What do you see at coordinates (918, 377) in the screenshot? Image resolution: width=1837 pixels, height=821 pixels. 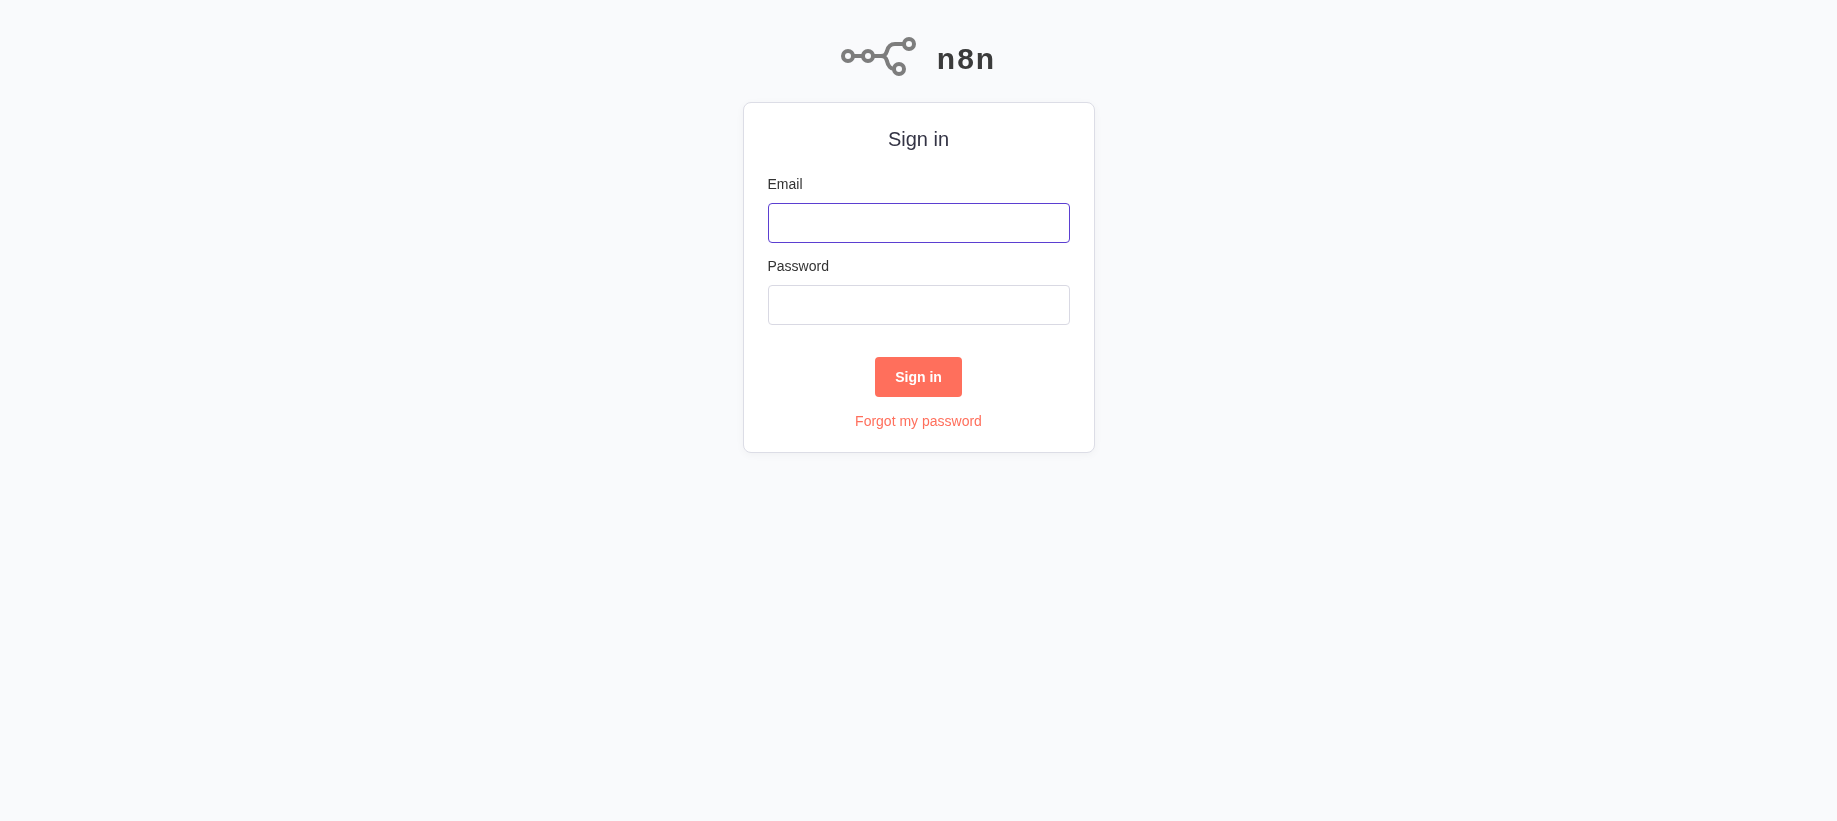 I see `sign-in-button: Sign in` at bounding box center [918, 377].